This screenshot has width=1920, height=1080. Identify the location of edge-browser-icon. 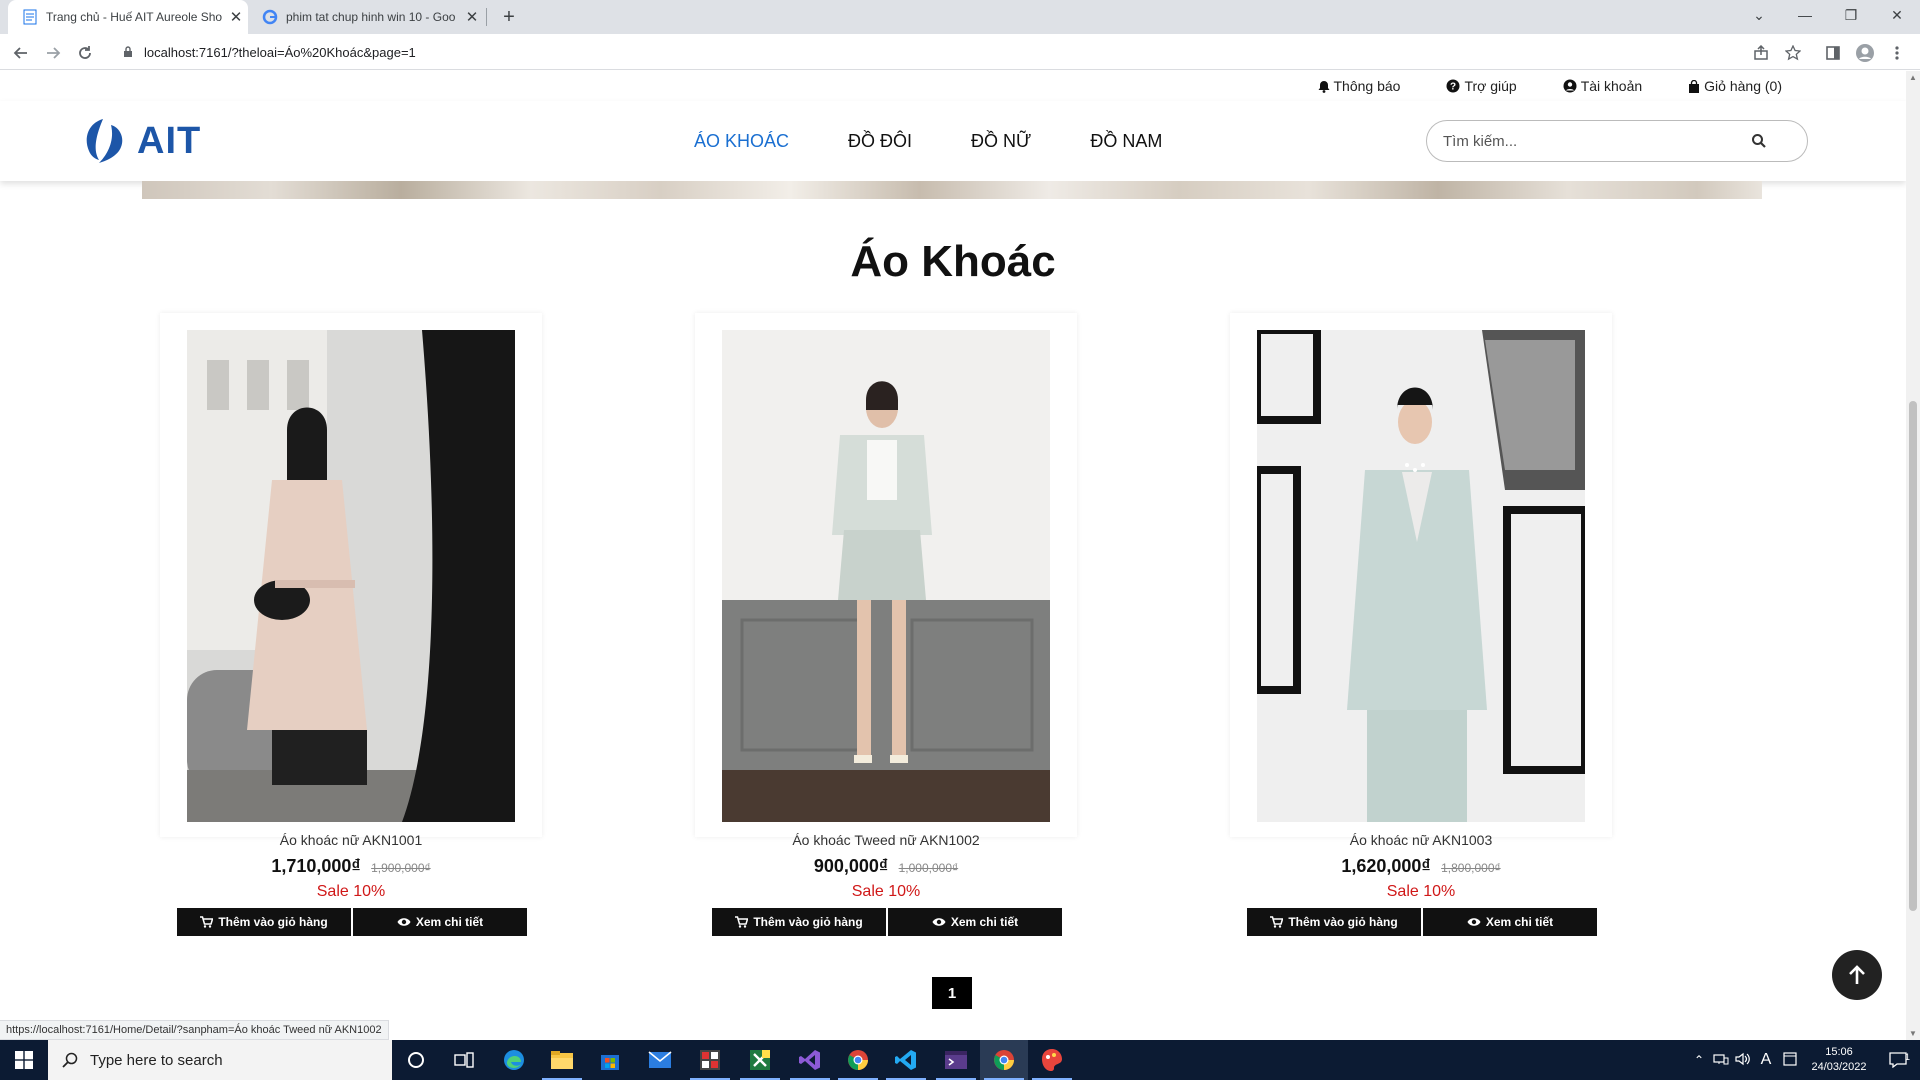
(514, 1060).